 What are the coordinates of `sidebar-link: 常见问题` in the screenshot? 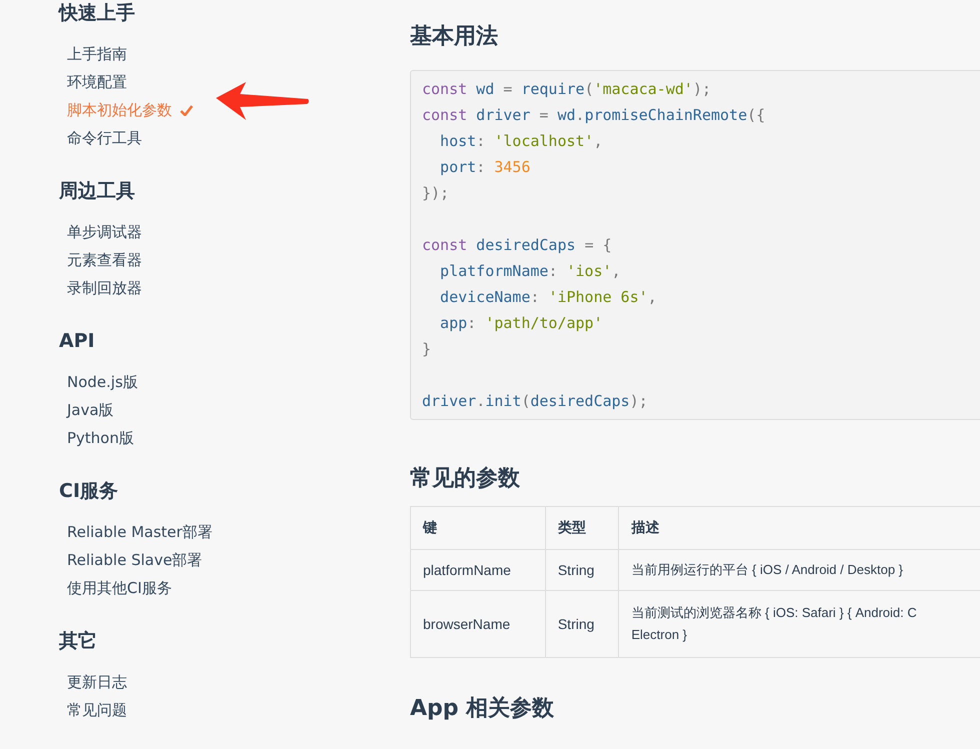 It's located at (234, 710).